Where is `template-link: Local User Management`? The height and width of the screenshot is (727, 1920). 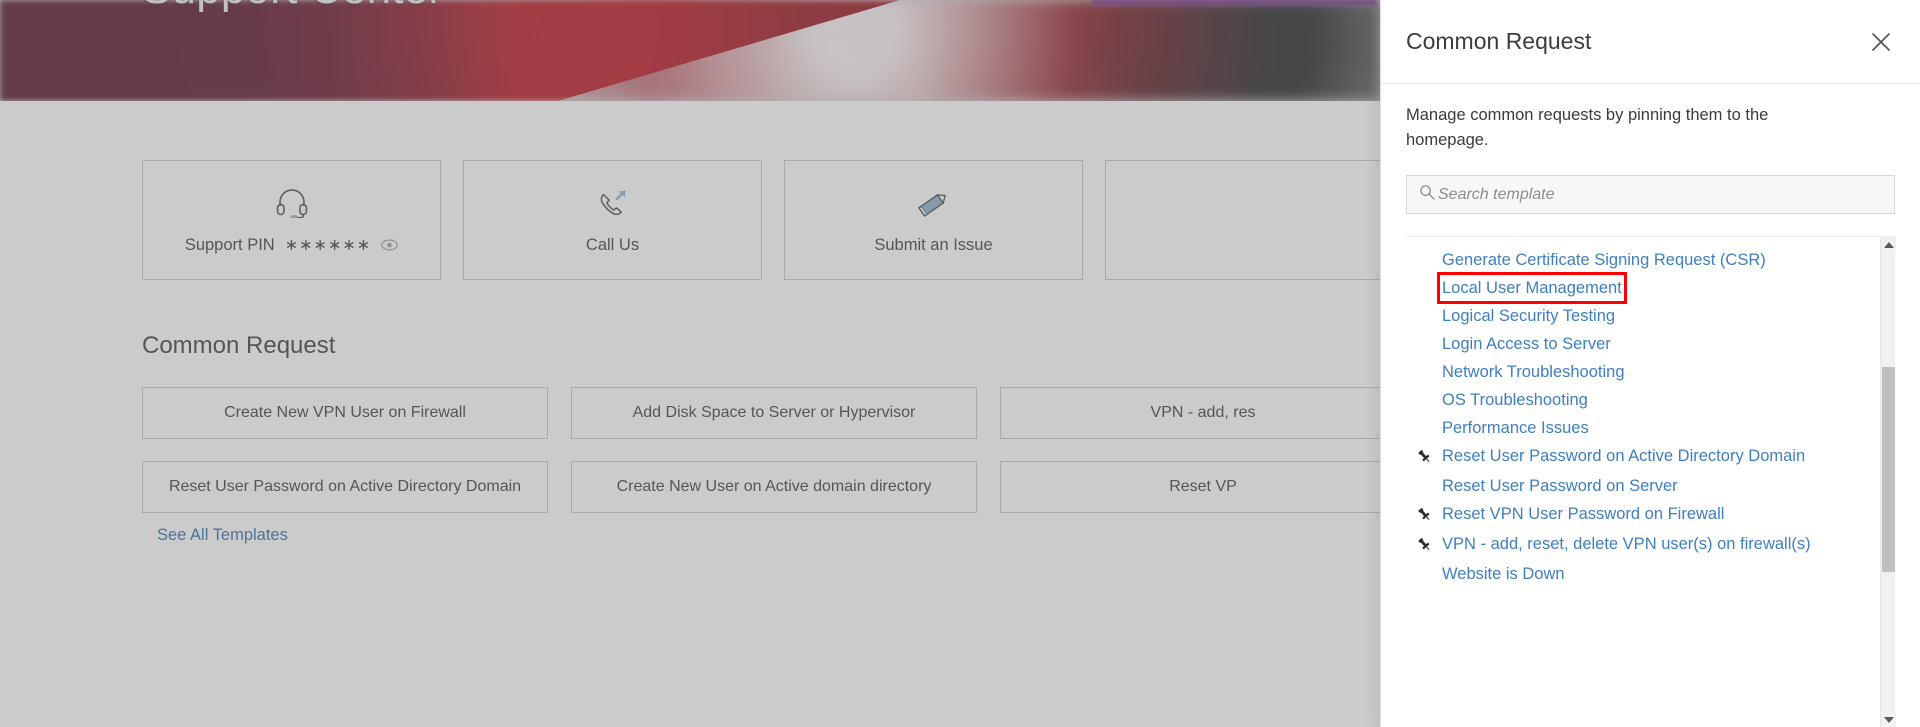 template-link: Local User Management is located at coordinates (1532, 288).